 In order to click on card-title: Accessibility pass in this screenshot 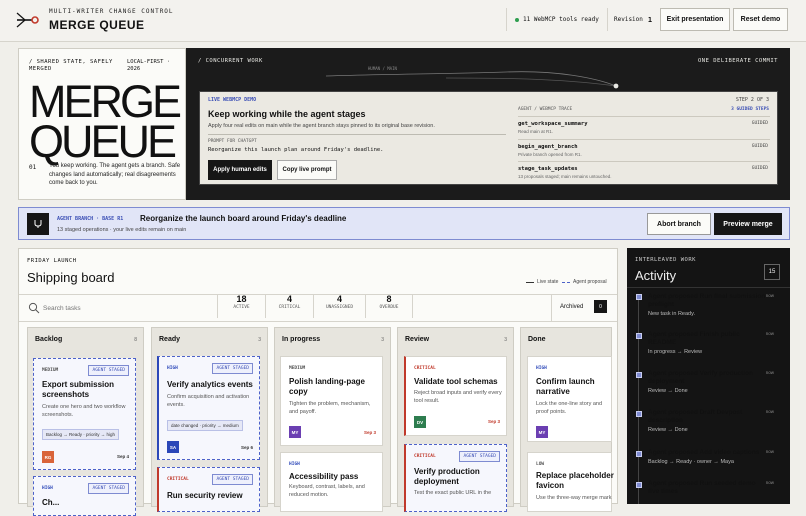, I will do `click(324, 476)`.